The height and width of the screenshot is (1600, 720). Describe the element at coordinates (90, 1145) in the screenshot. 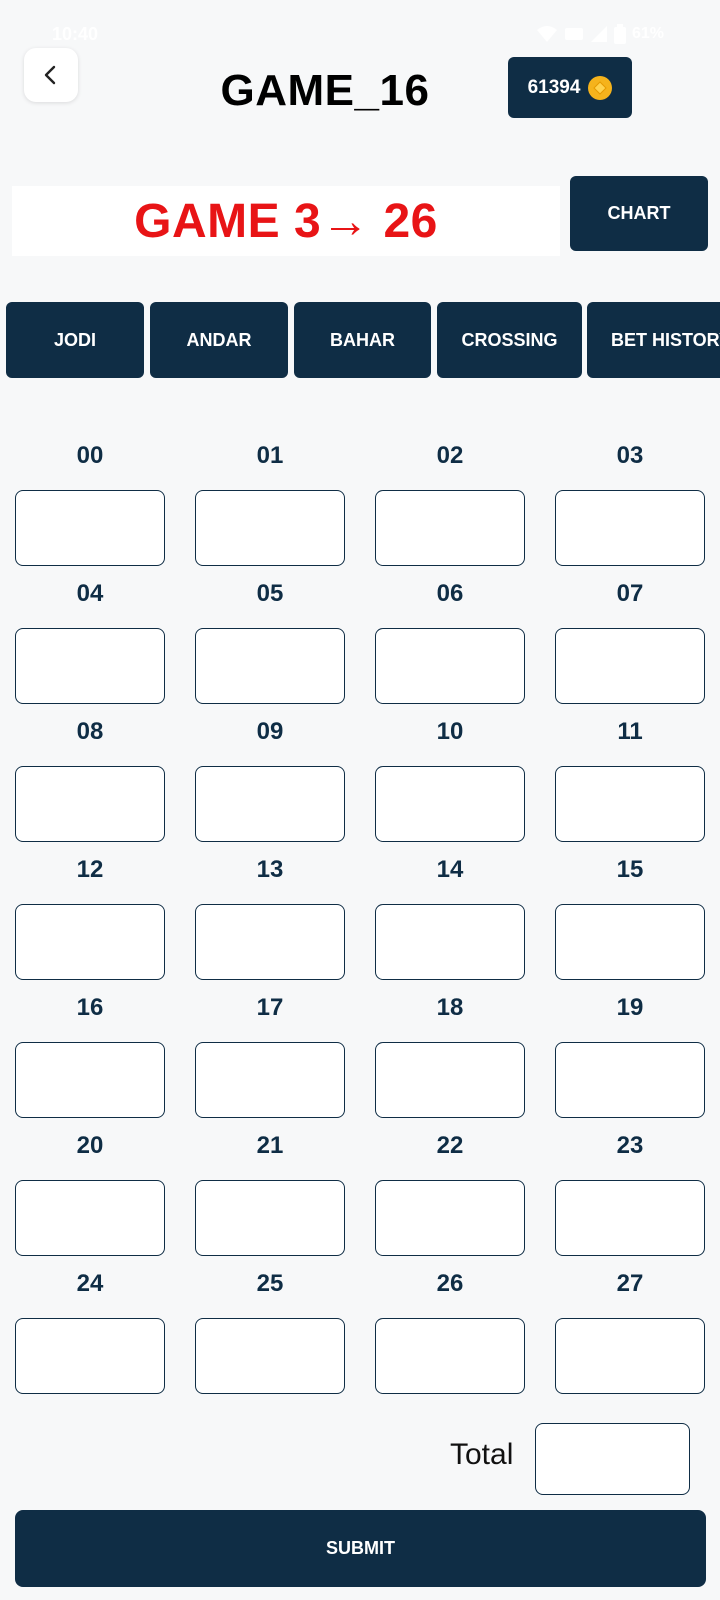

I see `number-label: 20` at that location.